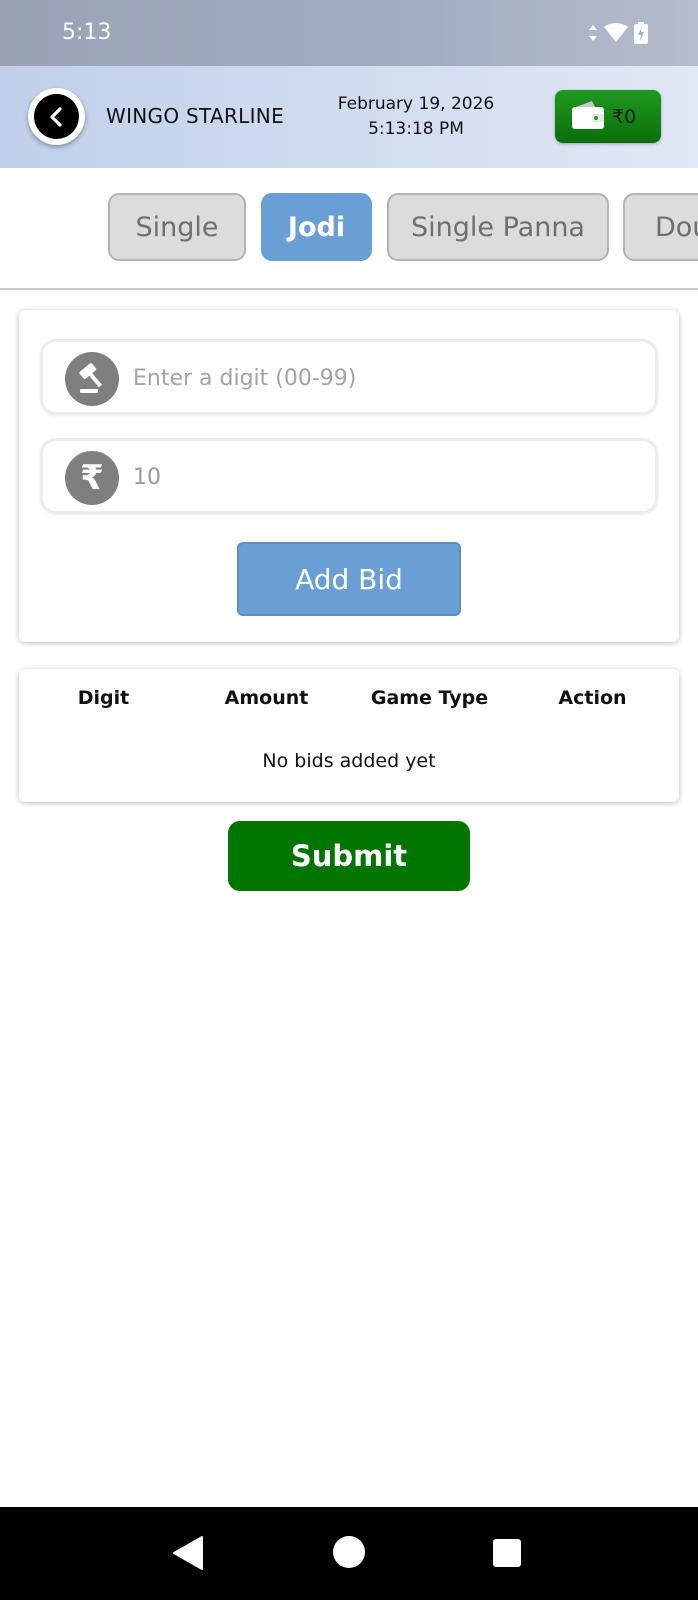 The height and width of the screenshot is (1600, 698). Describe the element at coordinates (266, 698) in the screenshot. I see `column-amount: Amount` at that location.